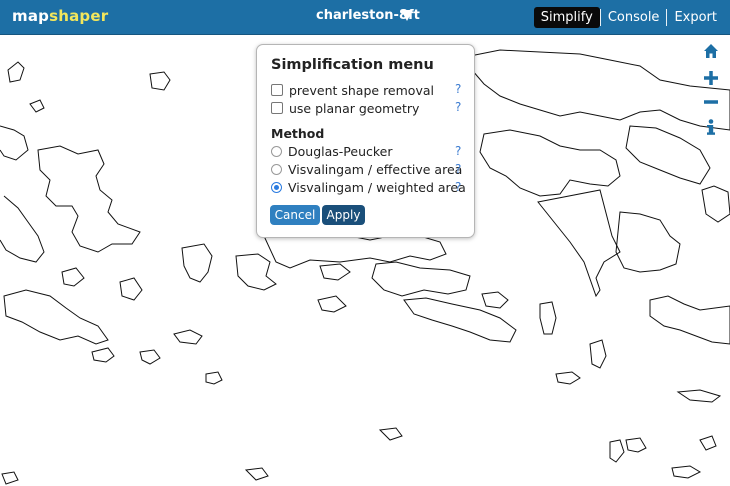 The width and height of the screenshot is (730, 486). Describe the element at coordinates (634, 17) in the screenshot. I see `console-button: Console` at that location.